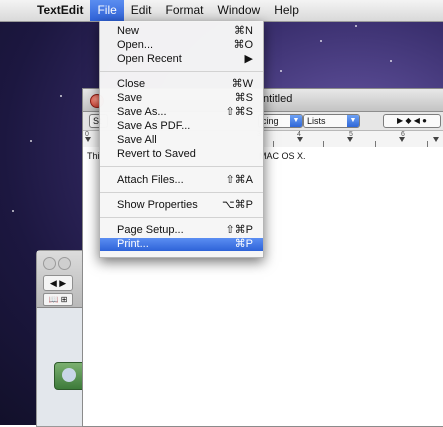 This screenshot has height=427, width=443. What do you see at coordinates (331, 121) in the screenshot?
I see `lists-popup: Lists ▼` at bounding box center [331, 121].